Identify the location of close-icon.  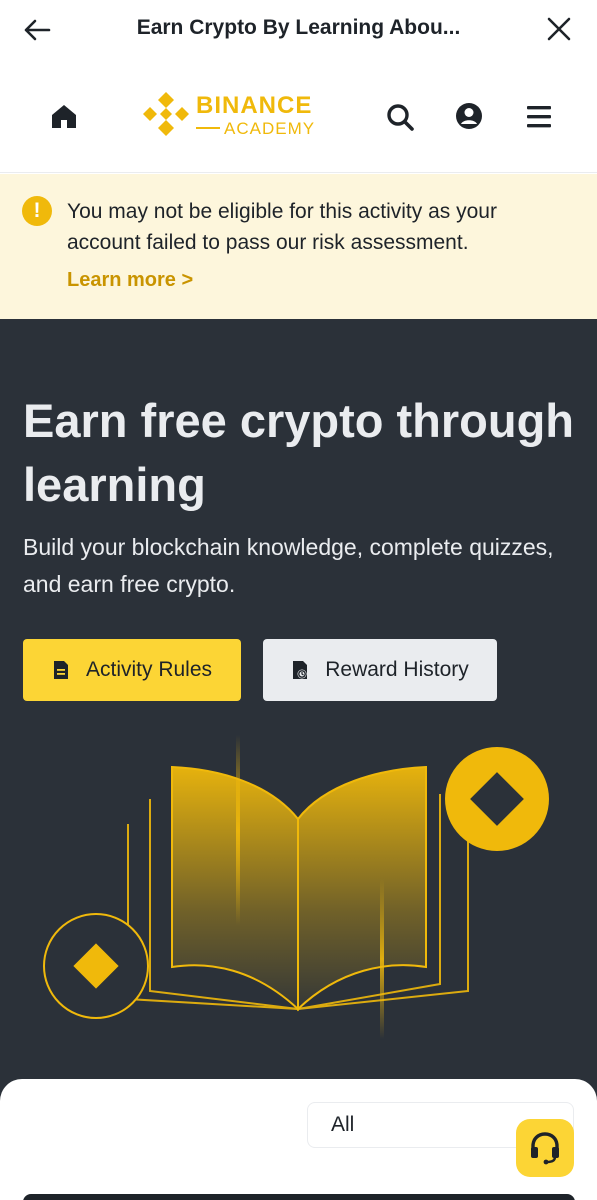
(559, 29).